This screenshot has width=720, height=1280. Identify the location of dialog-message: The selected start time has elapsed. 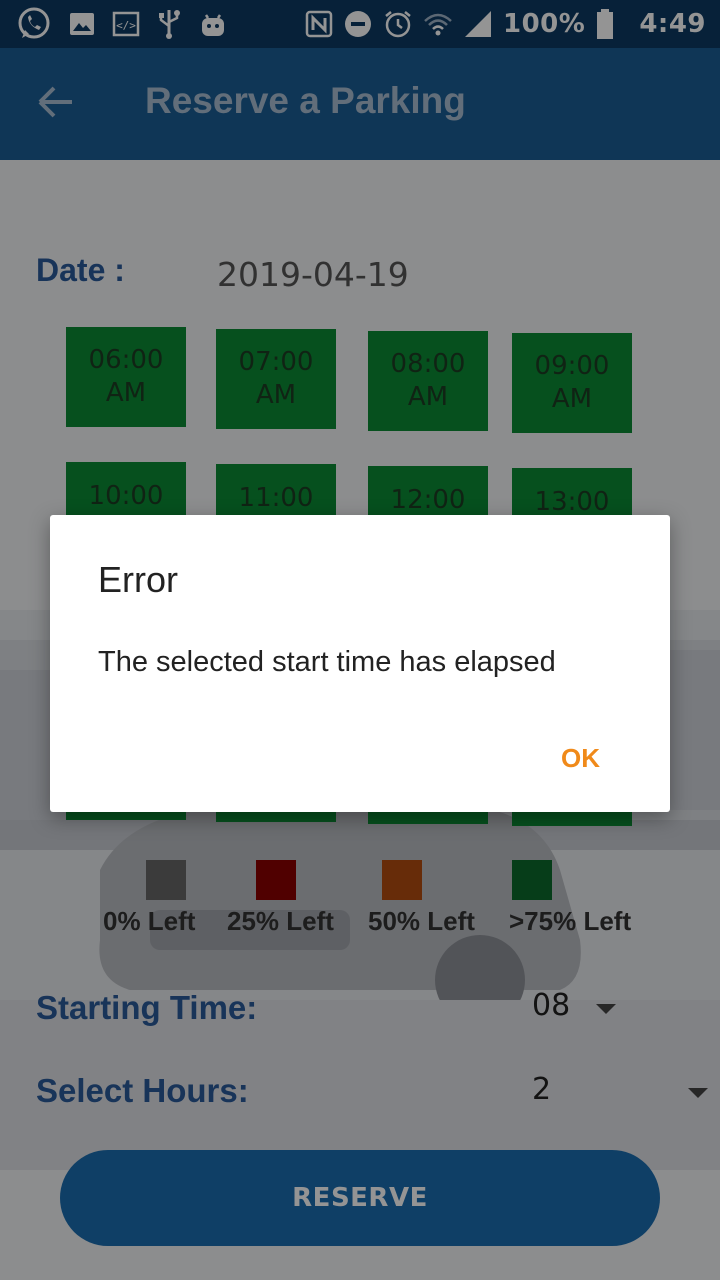
(327, 662).